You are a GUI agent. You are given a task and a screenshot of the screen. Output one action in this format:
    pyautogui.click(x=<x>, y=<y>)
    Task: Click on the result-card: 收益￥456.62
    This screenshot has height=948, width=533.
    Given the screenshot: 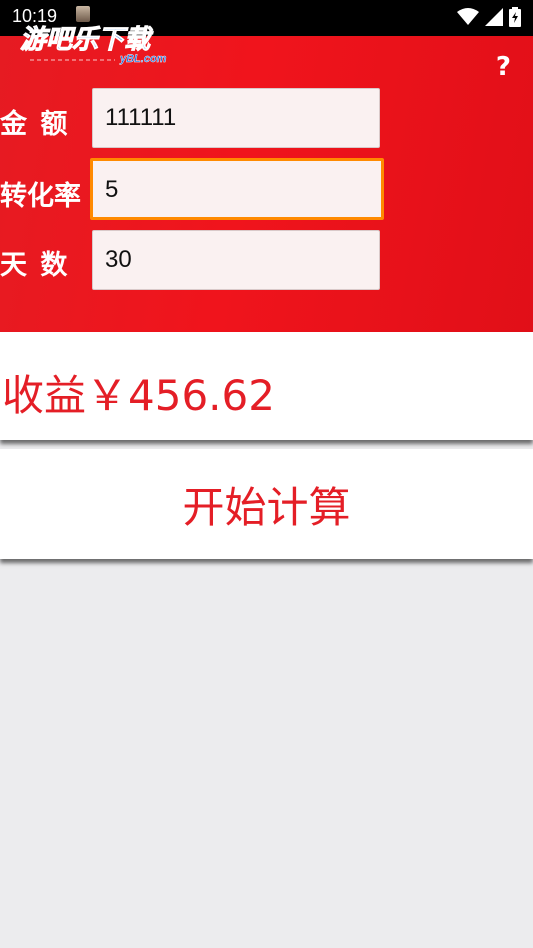 What is the action you would take?
    pyautogui.click(x=266, y=386)
    